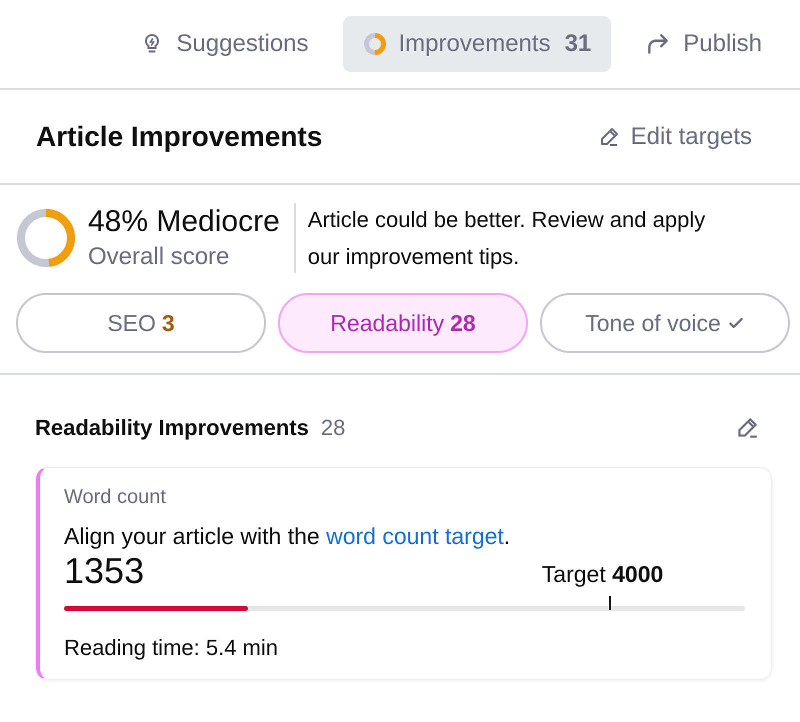 The height and width of the screenshot is (722, 800). What do you see at coordinates (680, 136) in the screenshot?
I see `edit-targets-button: Edit targets` at bounding box center [680, 136].